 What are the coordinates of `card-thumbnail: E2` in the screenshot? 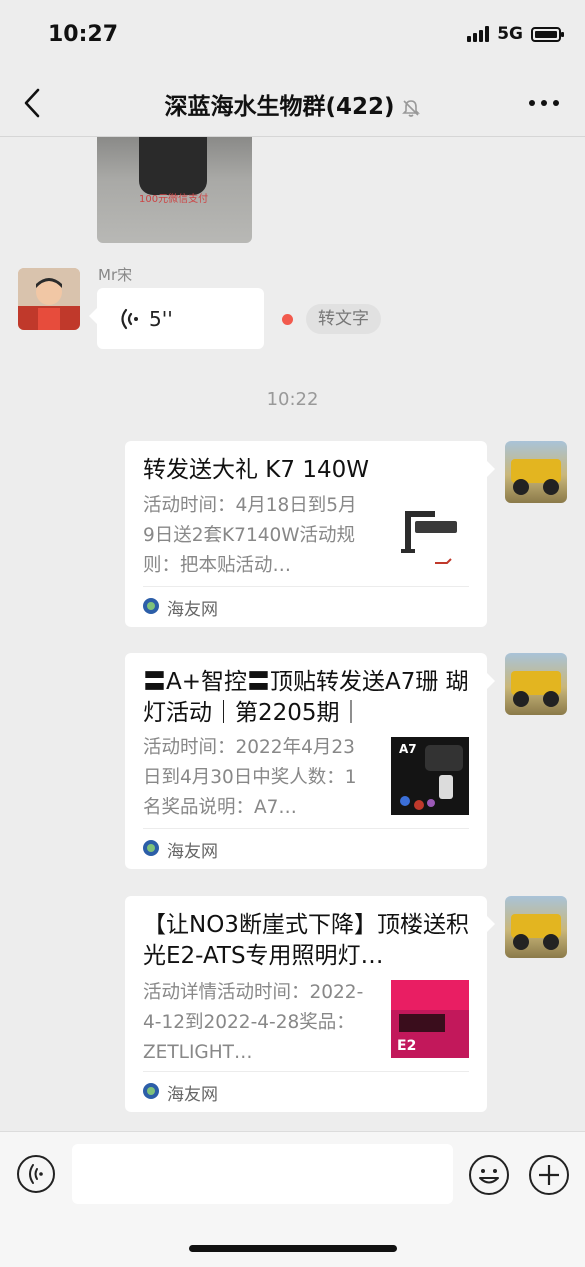 It's located at (430, 1019).